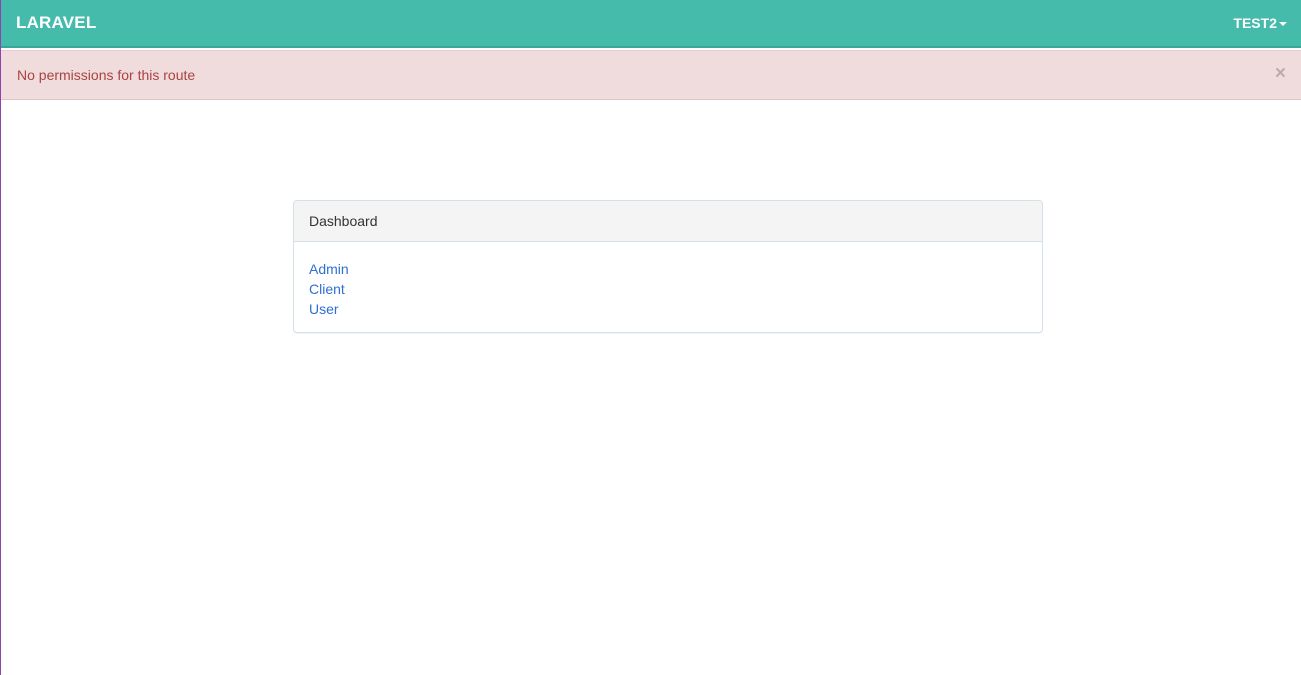 The image size is (1301, 675). I want to click on panel-body: Admin Client User, so click(668, 287).